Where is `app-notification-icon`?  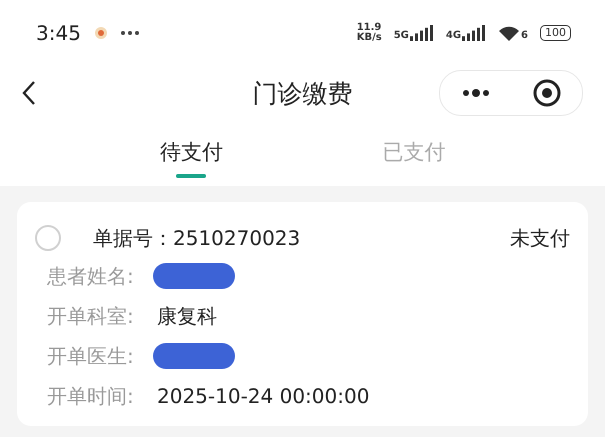 app-notification-icon is located at coordinates (100, 33).